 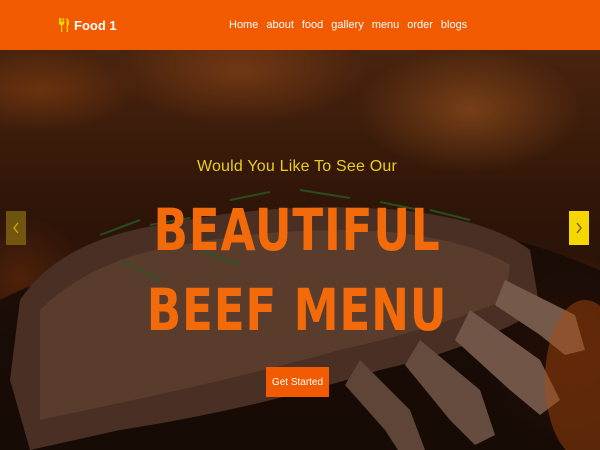 I want to click on fork-knife-icon, so click(x=64, y=25).